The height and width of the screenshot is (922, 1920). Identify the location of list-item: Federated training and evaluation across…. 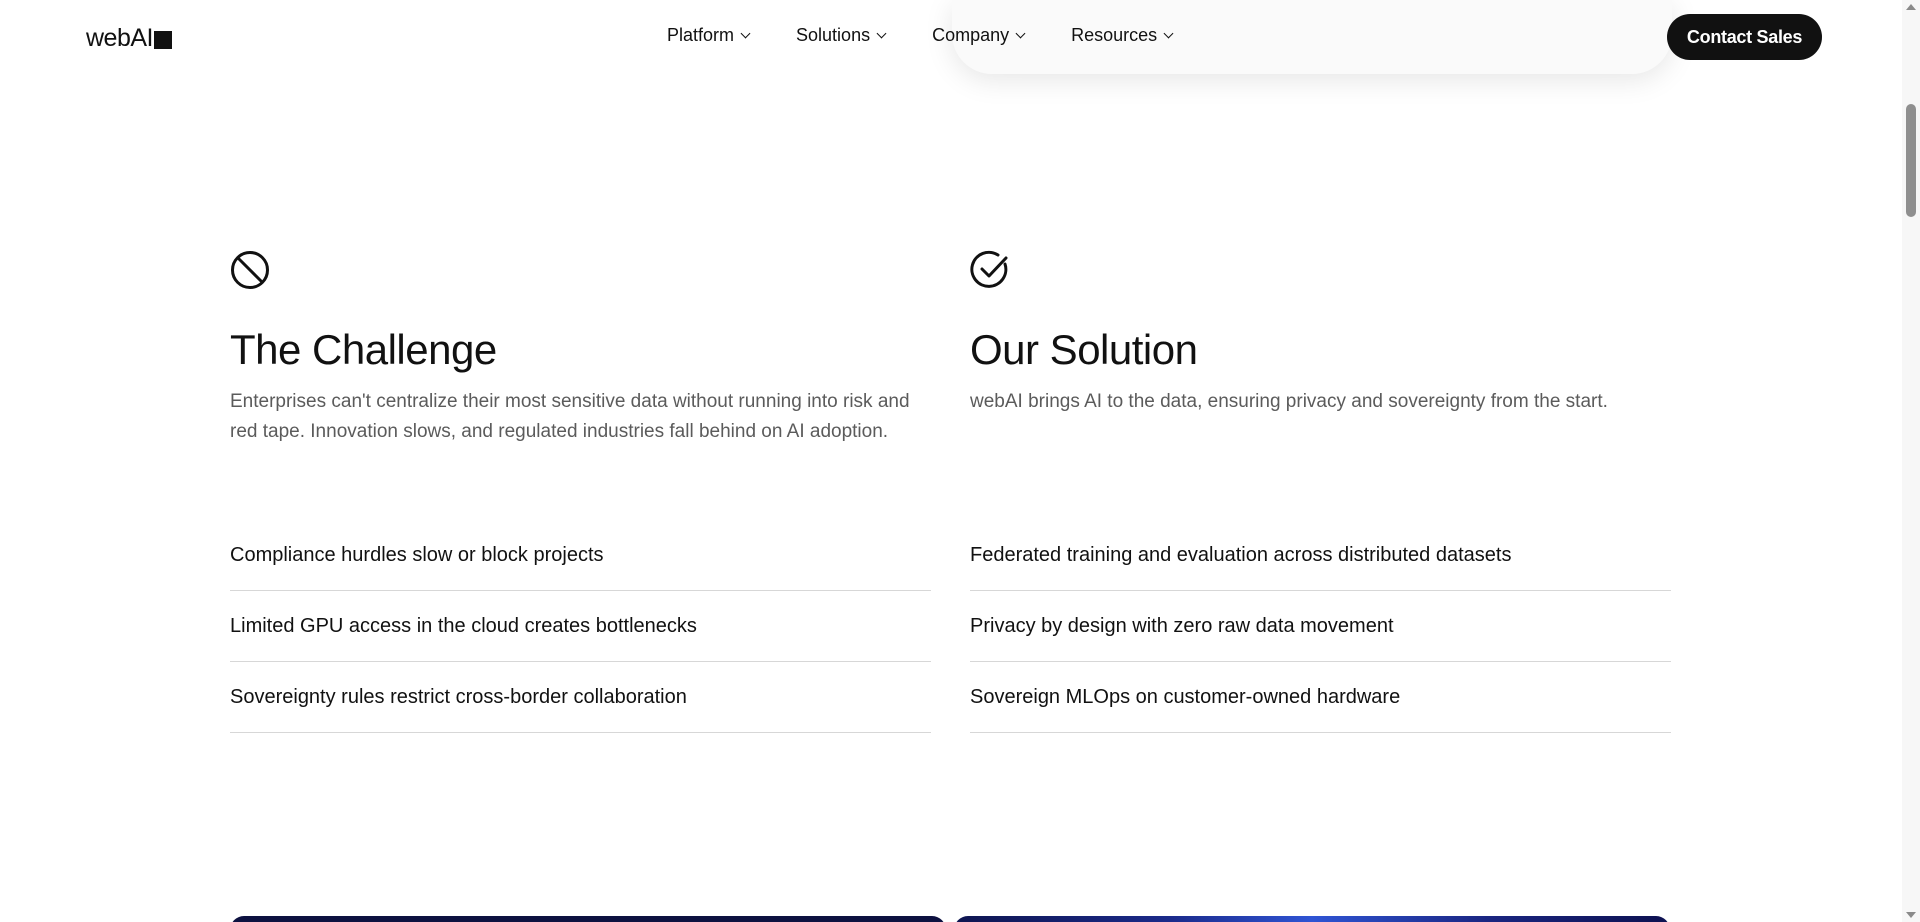
(1320, 555).